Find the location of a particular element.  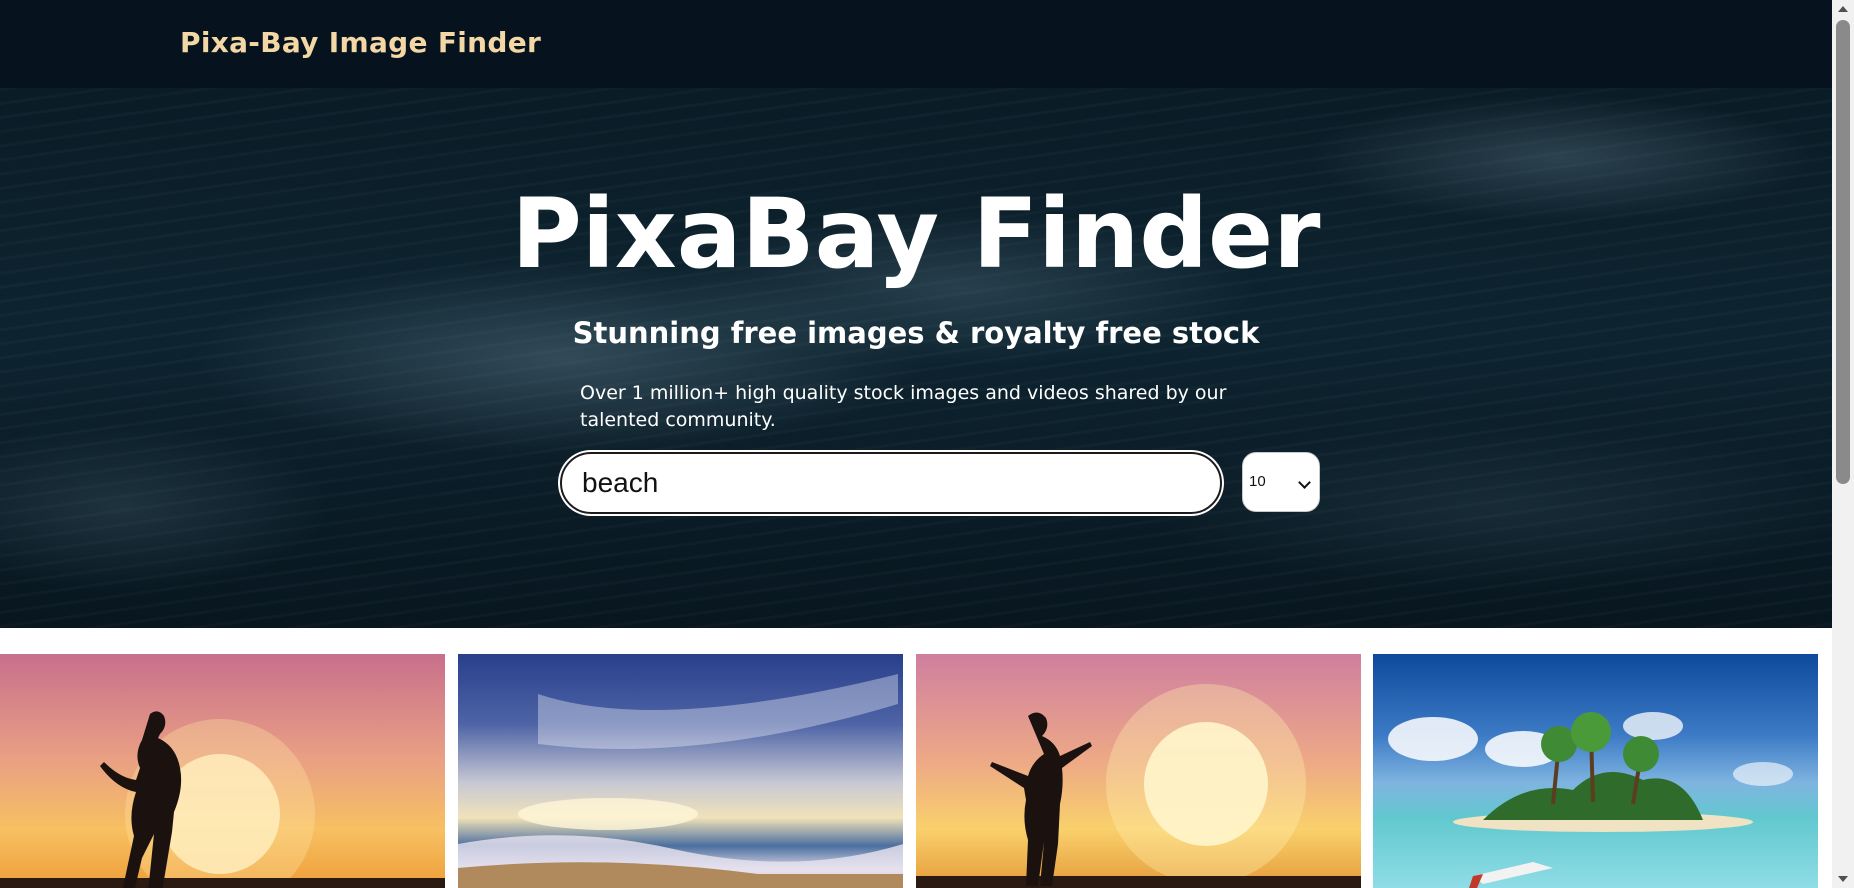

brand-logo-link: Pixa-Bay Image Finder is located at coordinates (360, 42).